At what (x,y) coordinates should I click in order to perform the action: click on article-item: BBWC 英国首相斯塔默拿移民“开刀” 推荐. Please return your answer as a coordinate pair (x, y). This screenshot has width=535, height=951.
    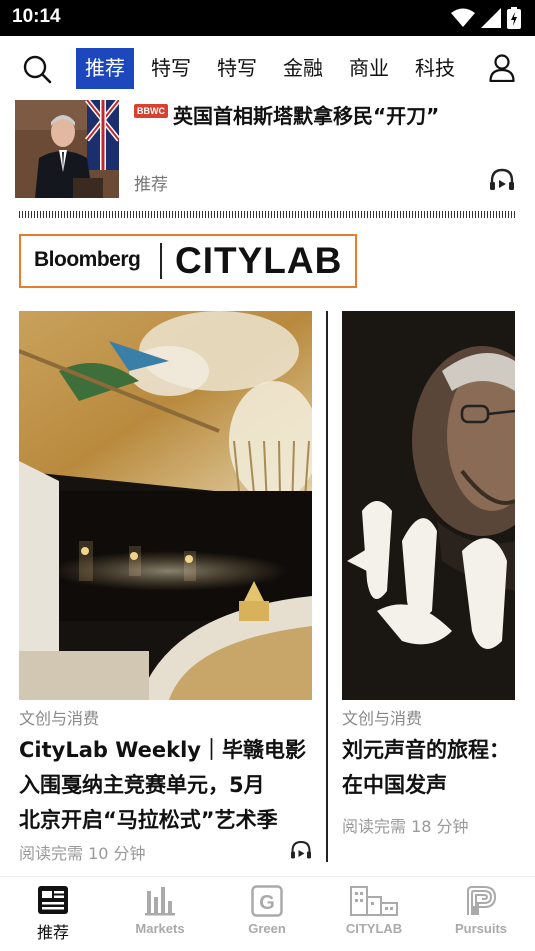
    Looking at the image, I should click on (267, 153).